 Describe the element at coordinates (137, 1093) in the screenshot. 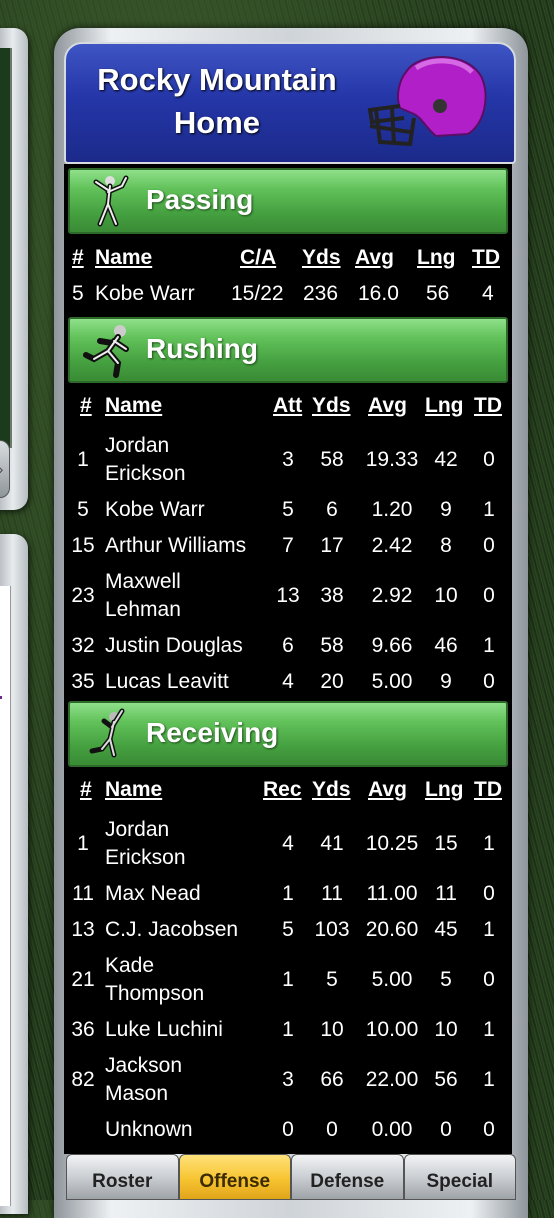

I see `player-name-line2: Mason` at that location.